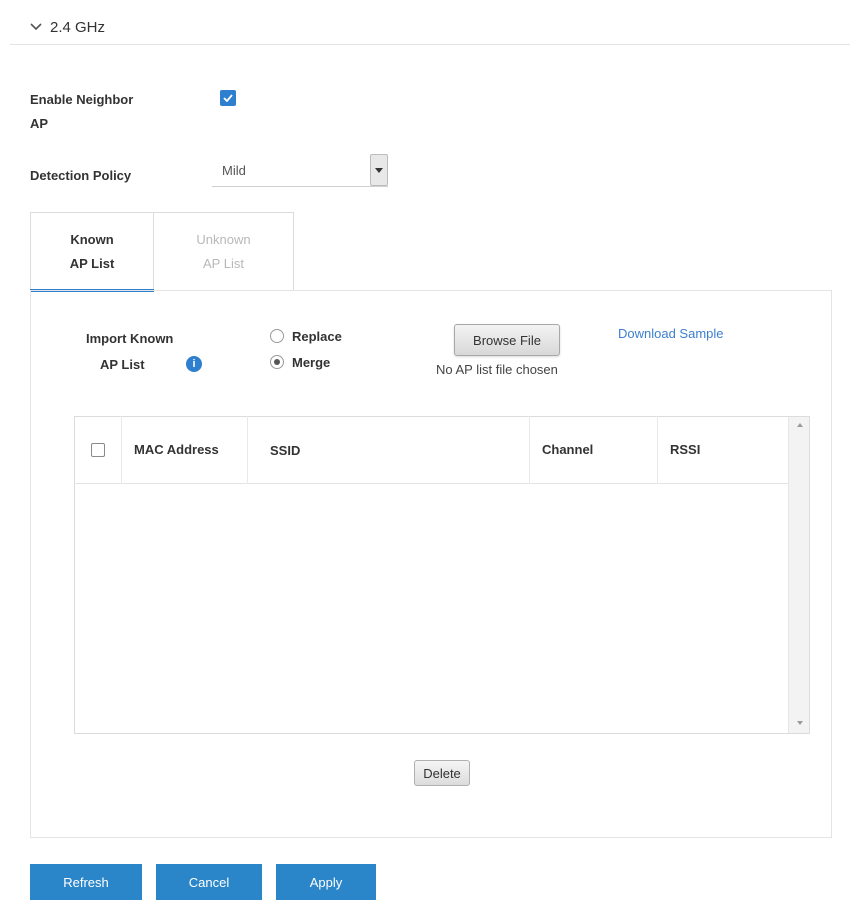  What do you see at coordinates (311, 362) in the screenshot?
I see `radio-merge-label: Merge` at bounding box center [311, 362].